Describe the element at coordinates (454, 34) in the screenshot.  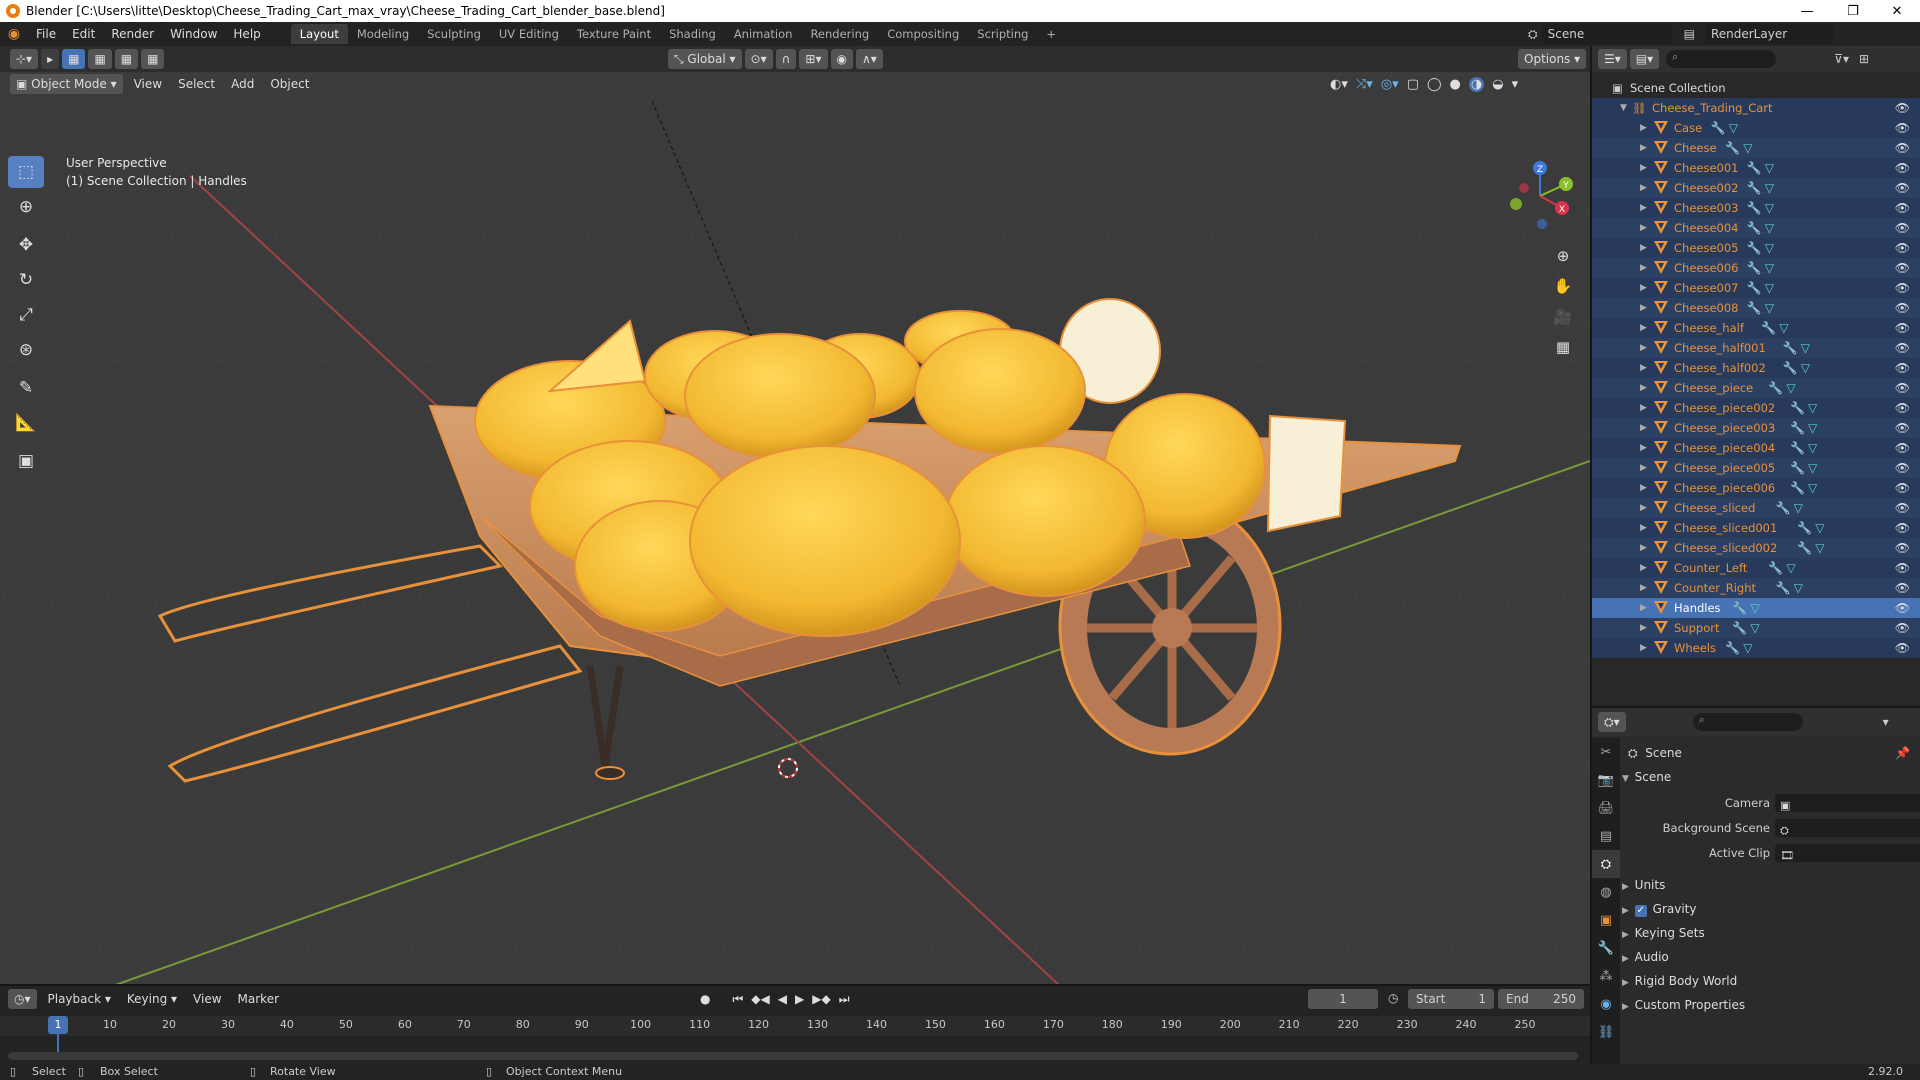
I see `tab-sculpting: Sculpting` at that location.